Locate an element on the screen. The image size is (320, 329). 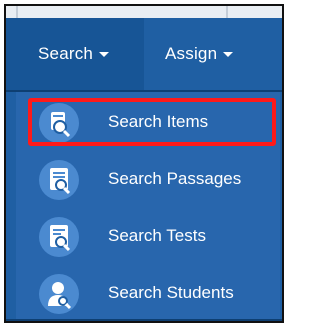
menu-item-search-students: Search Students is located at coordinates (148, 294).